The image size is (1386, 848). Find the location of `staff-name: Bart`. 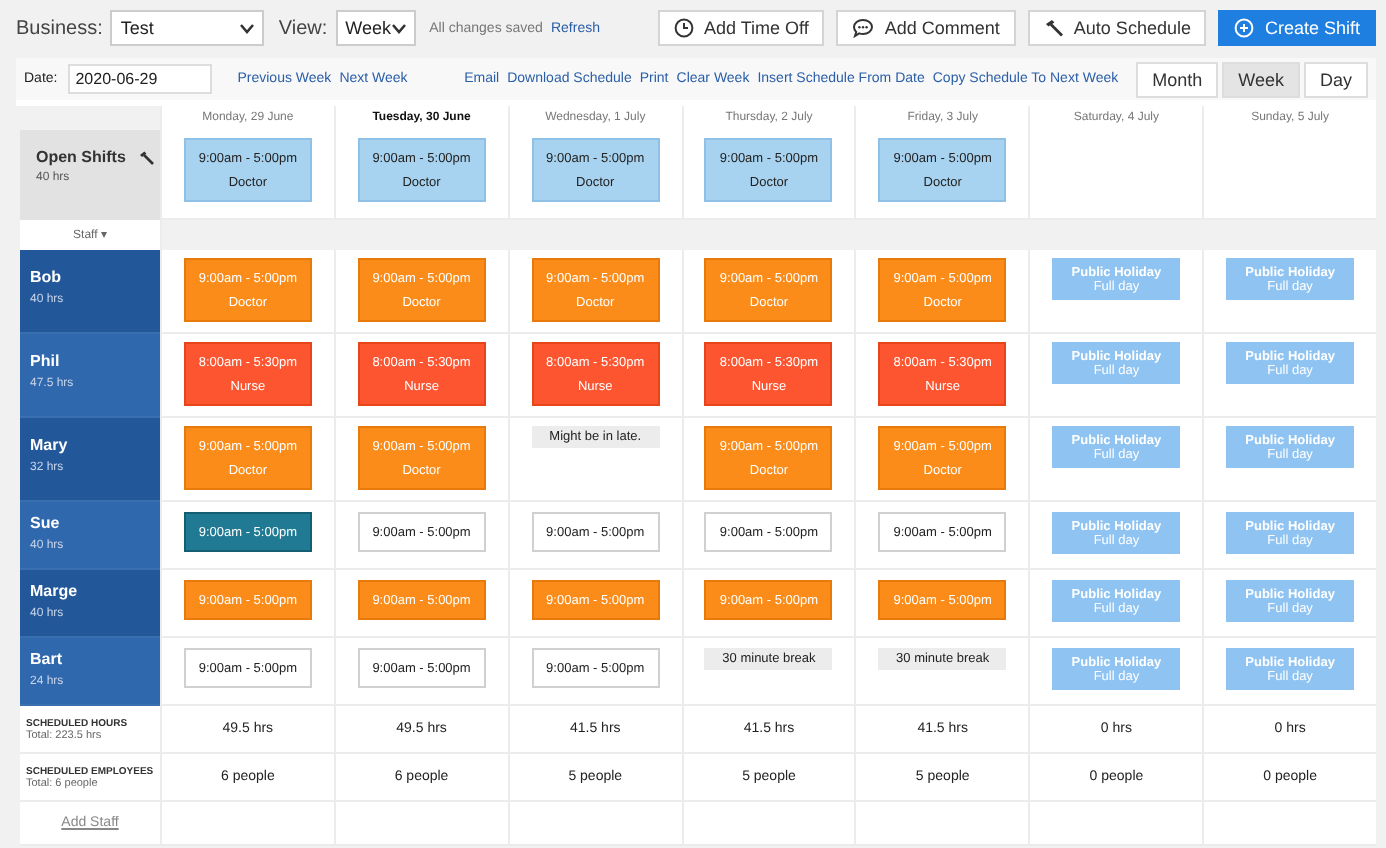

staff-name: Bart is located at coordinates (47, 659).